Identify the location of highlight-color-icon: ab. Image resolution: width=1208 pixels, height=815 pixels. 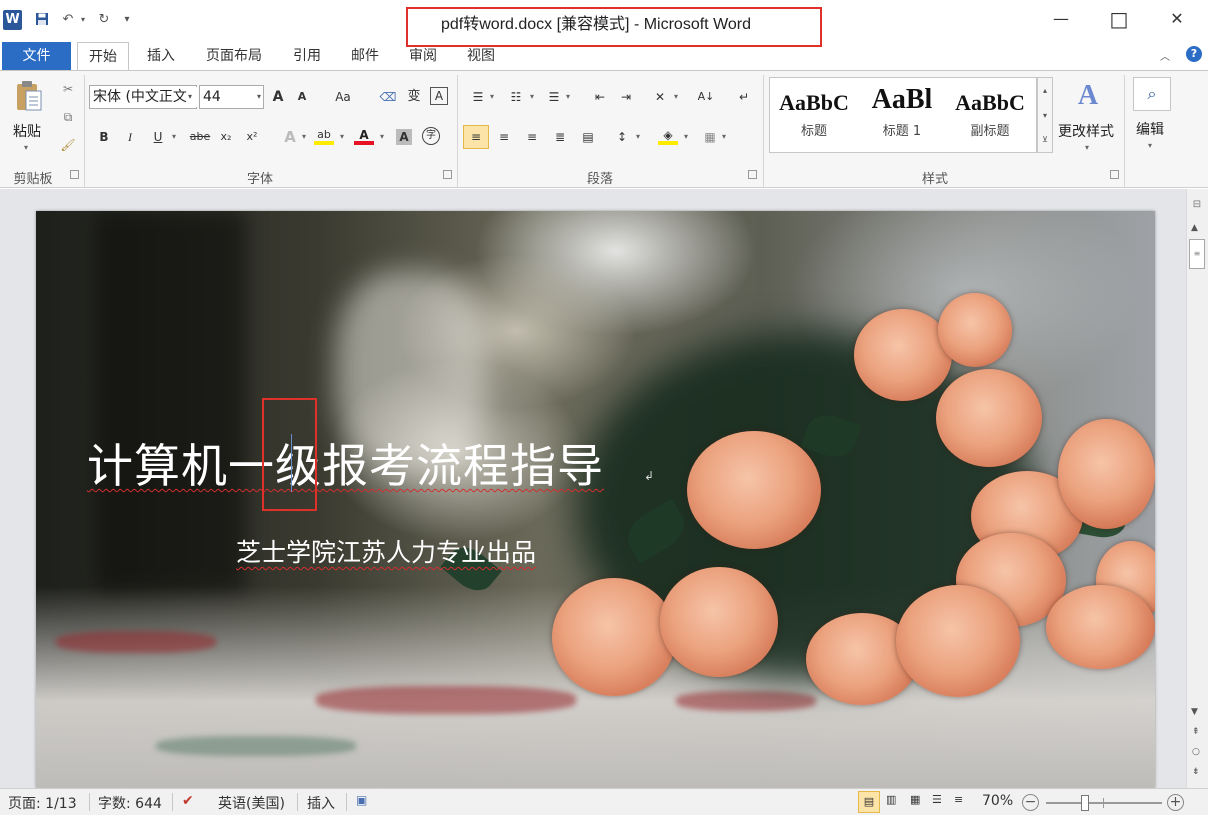
(324, 135).